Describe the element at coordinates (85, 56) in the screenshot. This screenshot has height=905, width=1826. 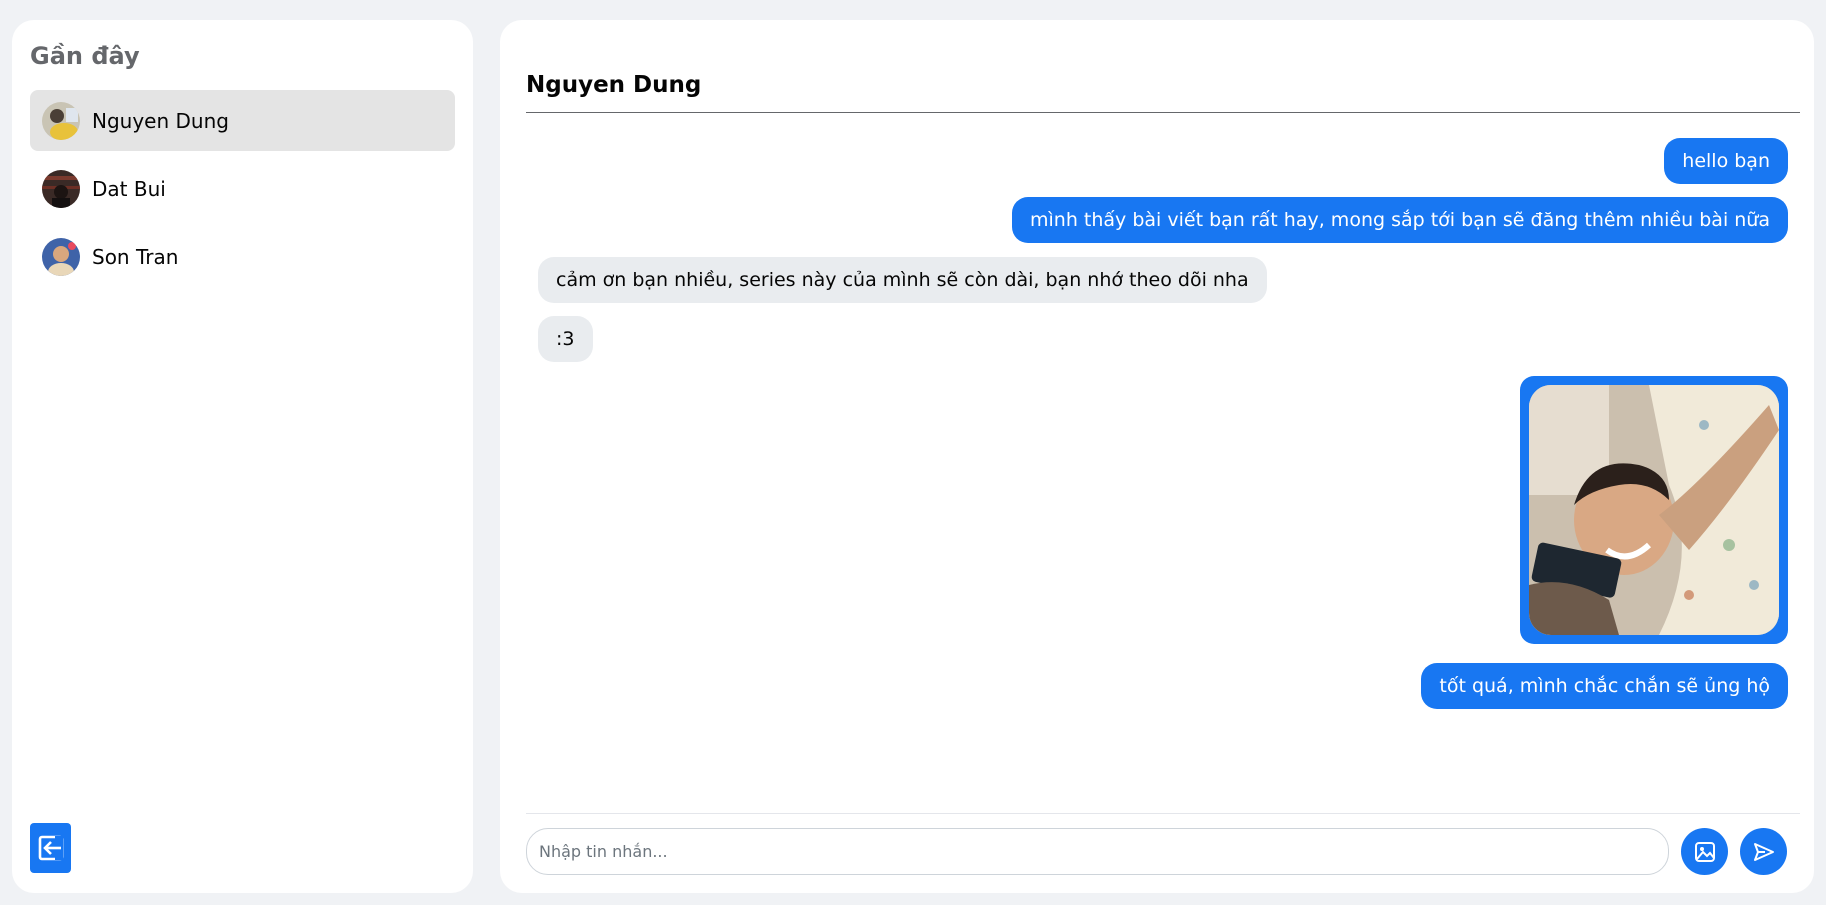
I see `sidebar-title: Gần đây` at that location.